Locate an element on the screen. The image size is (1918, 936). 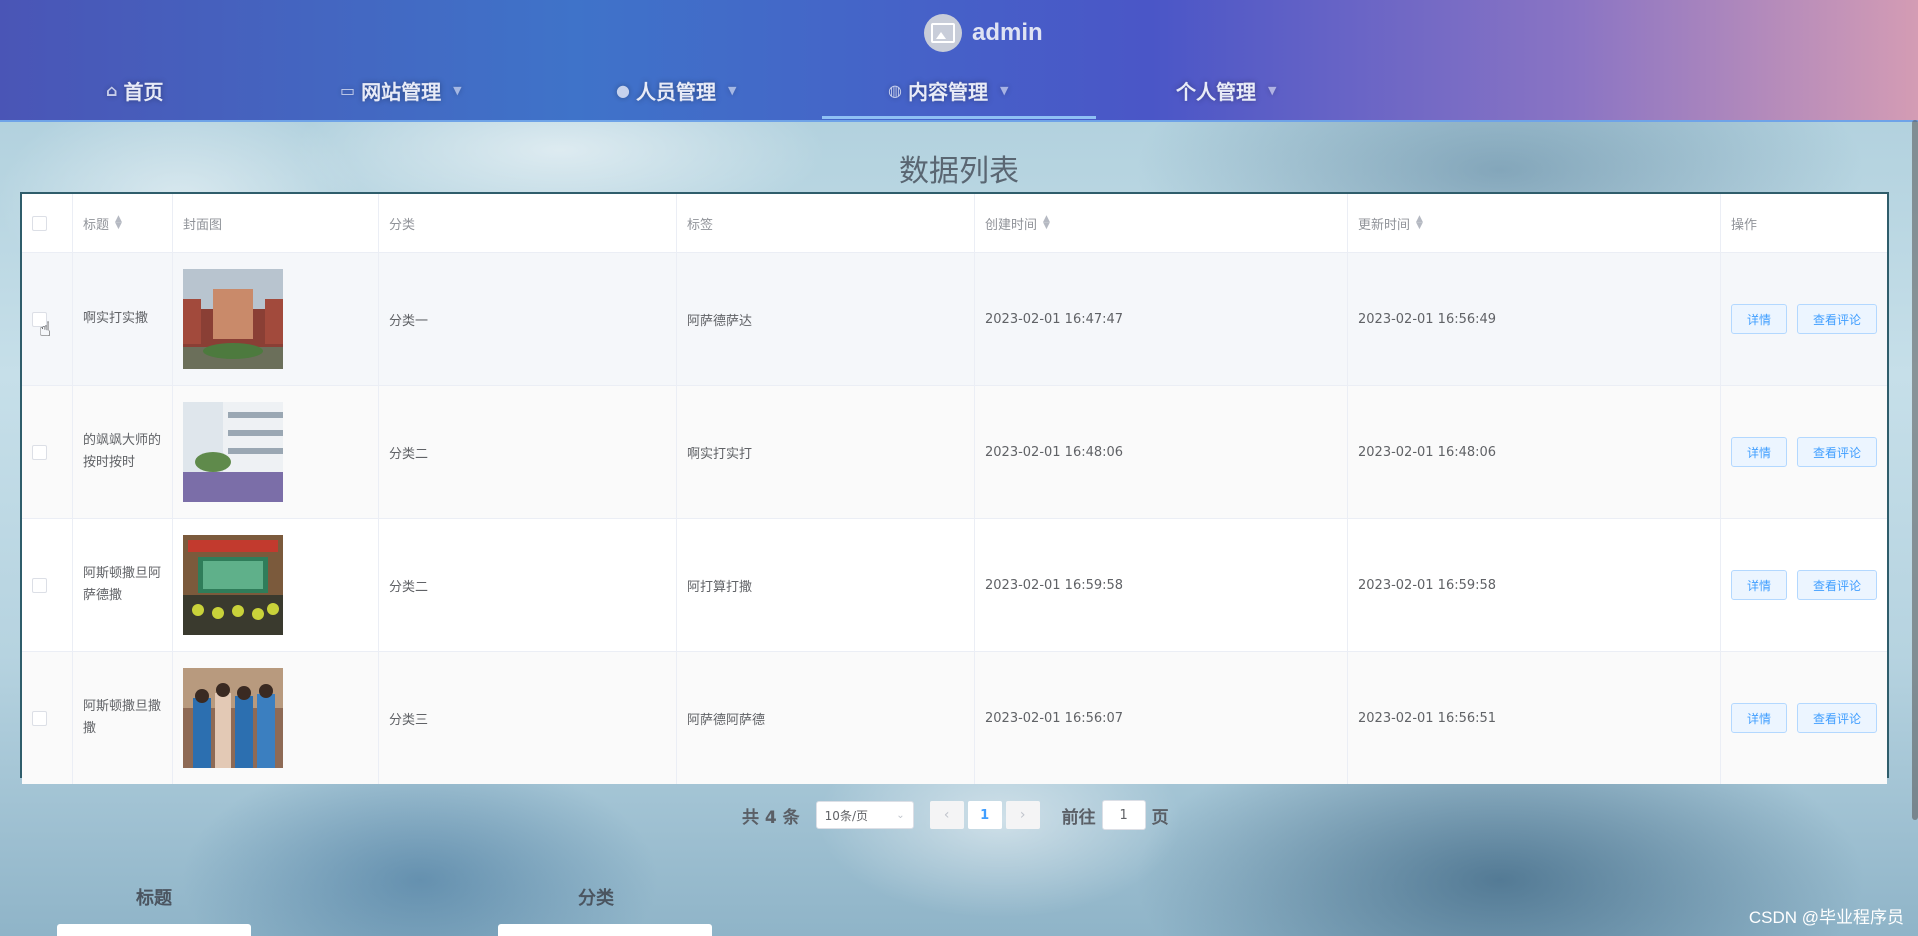
column-header-label: 创建时间 is located at coordinates (1011, 225).